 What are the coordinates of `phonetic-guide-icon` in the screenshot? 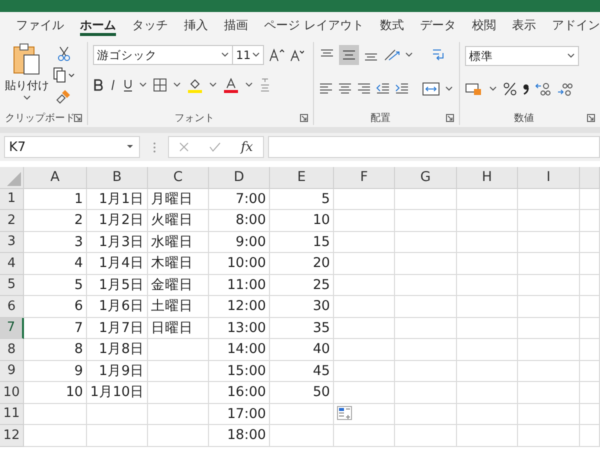 It's located at (265, 85).